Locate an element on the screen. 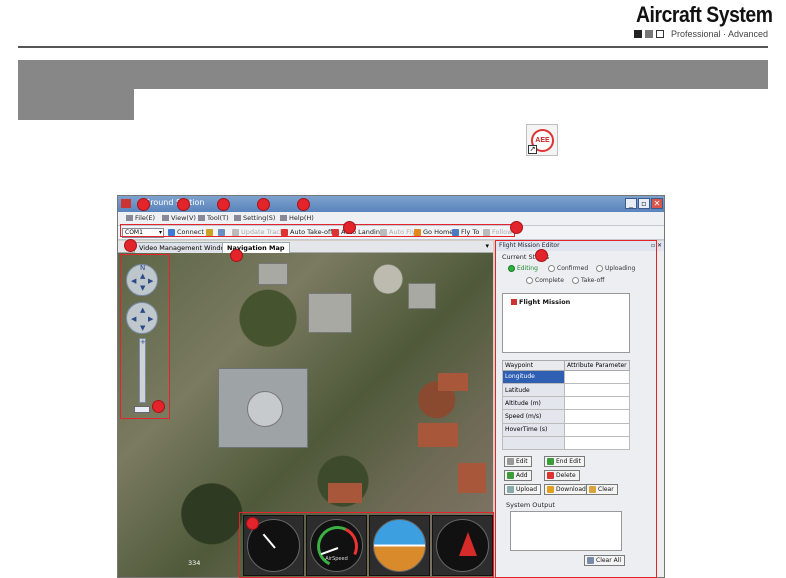 This screenshot has width=786, height=578. map-mosque is located at coordinates (263, 408).